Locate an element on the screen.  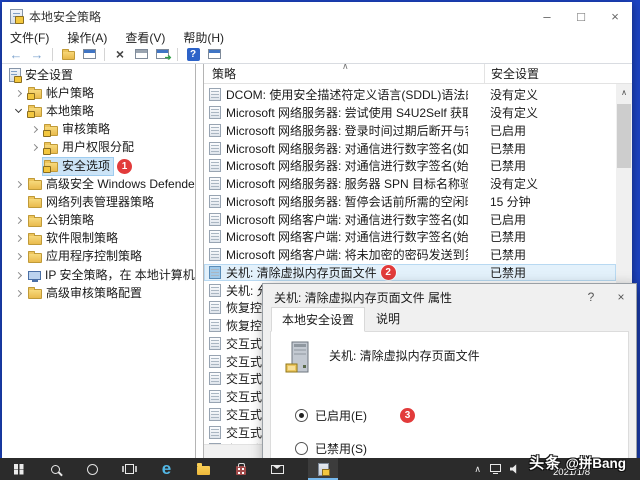
watermark: 头条 @拼Bang is located at coordinates (577, 462).